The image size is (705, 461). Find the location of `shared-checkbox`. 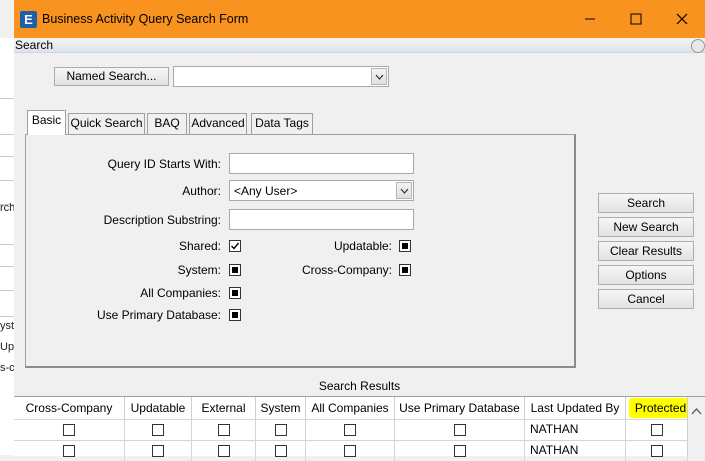

shared-checkbox is located at coordinates (235, 246).